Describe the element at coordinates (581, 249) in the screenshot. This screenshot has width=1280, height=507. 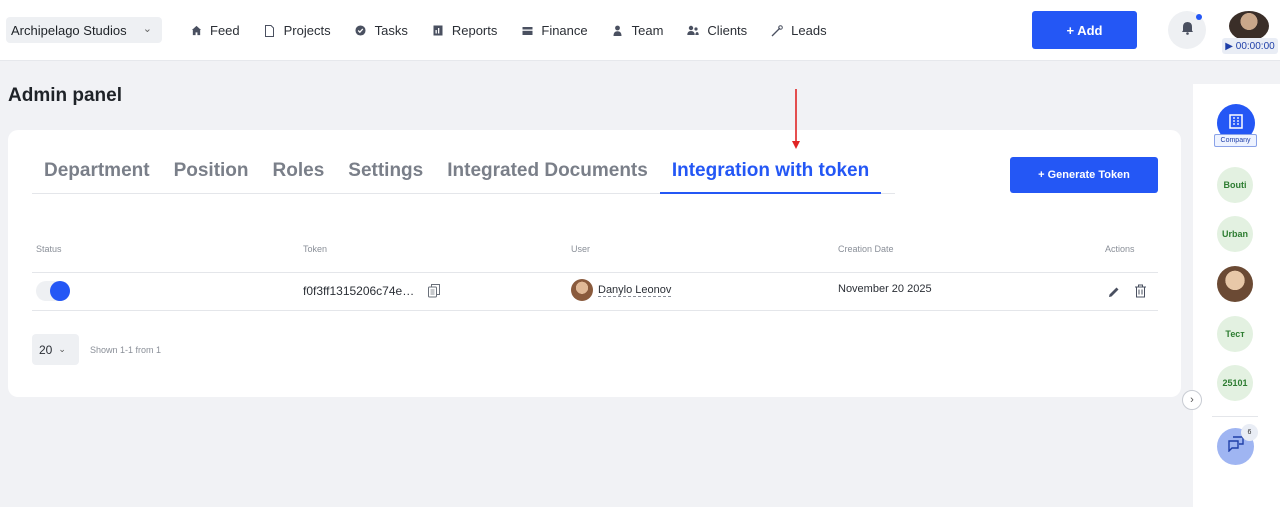
I see `column-header-user: User` at that location.